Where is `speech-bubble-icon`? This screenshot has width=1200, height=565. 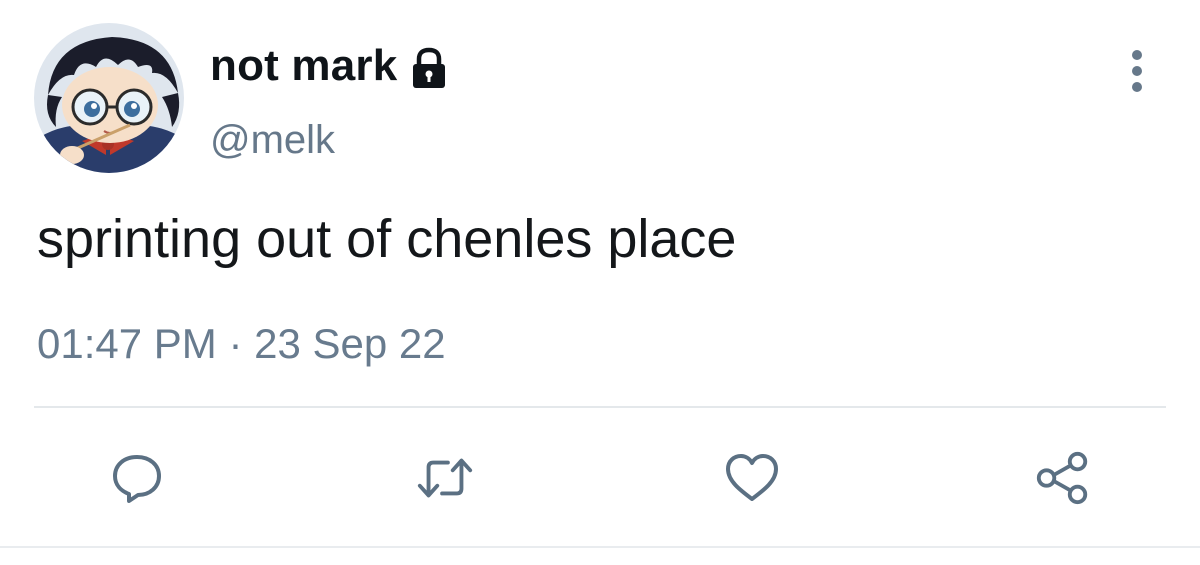
speech-bubble-icon is located at coordinates (137, 479).